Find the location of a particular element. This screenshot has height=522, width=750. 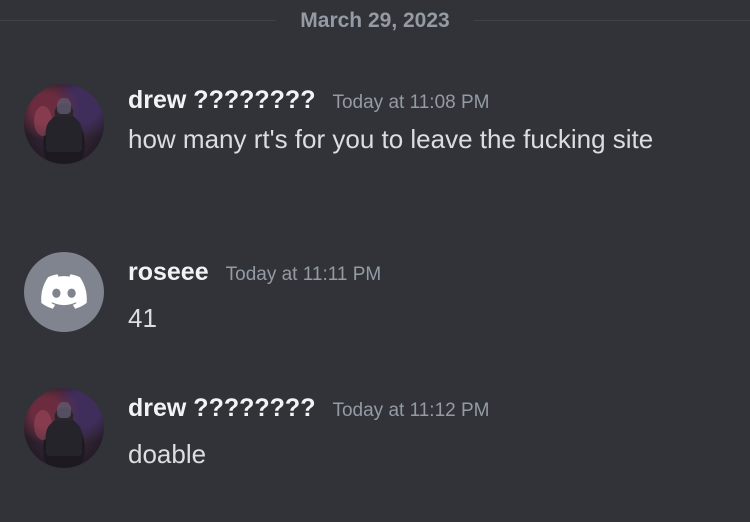

date-divider-text: March 29, 2023 is located at coordinates (375, 20).